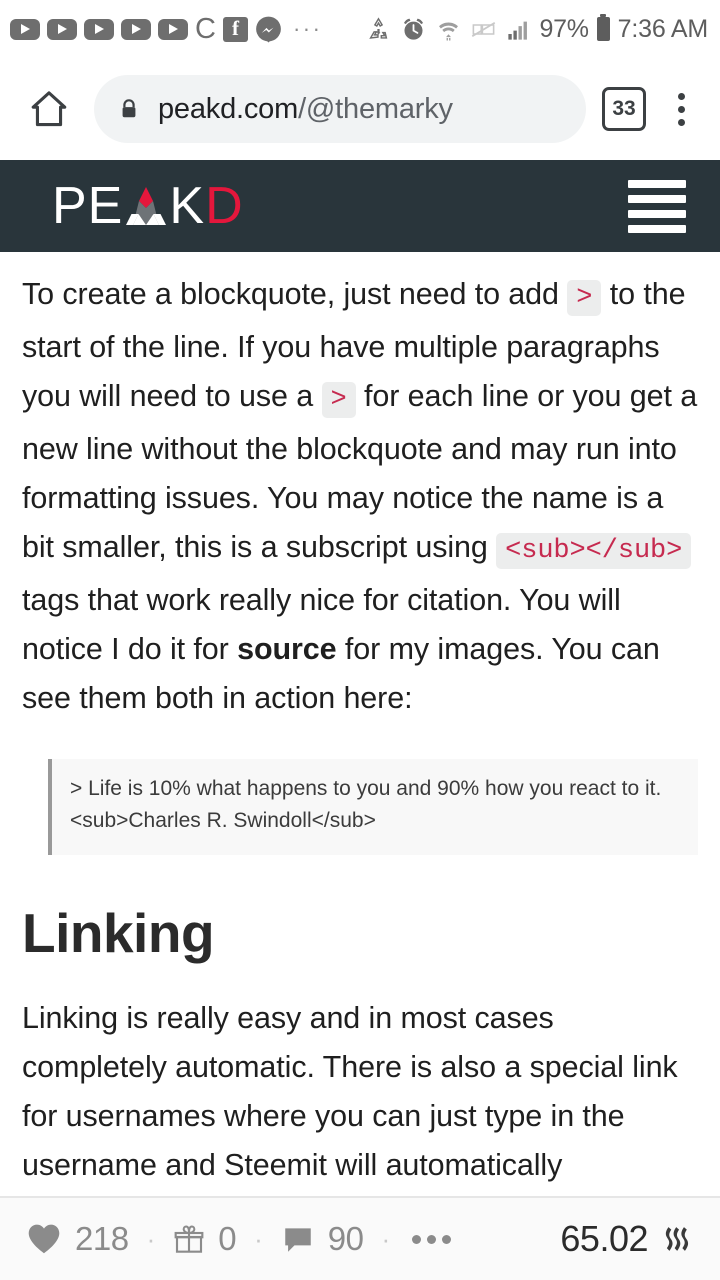 Image resolution: width=720 pixels, height=1280 pixels. What do you see at coordinates (224, 206) in the screenshot?
I see `logo-text-d: D` at bounding box center [224, 206].